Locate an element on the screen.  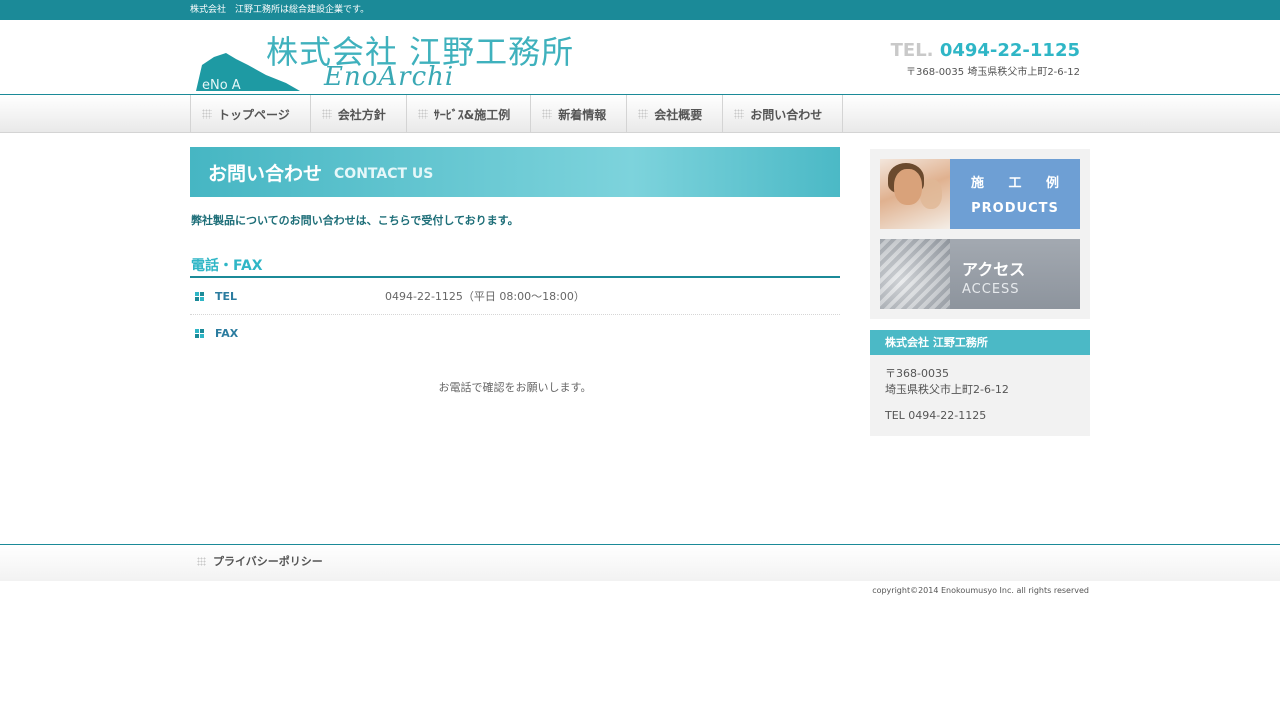
nav-item-news: 新着情報 is located at coordinates (579, 114).